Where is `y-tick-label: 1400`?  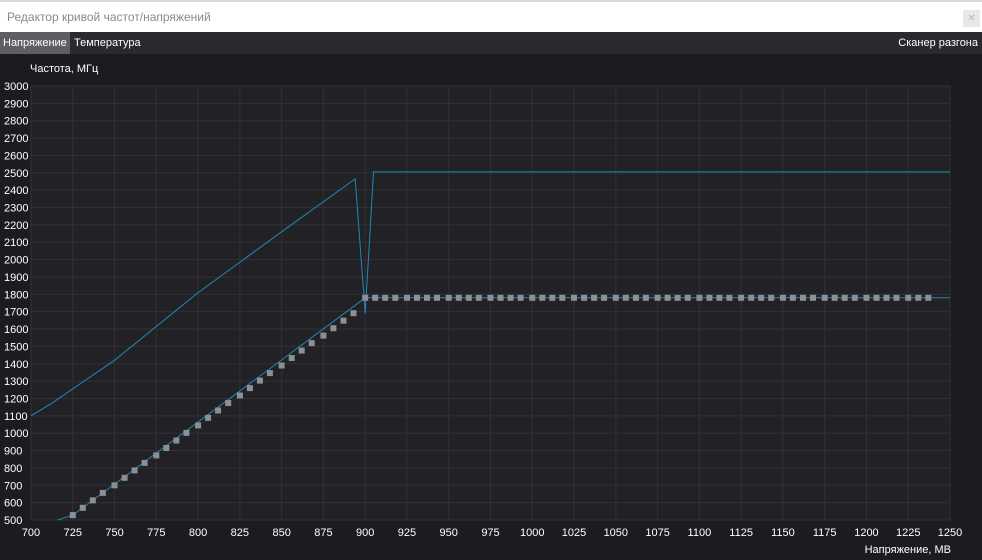 y-tick-label: 1400 is located at coordinates (16, 365).